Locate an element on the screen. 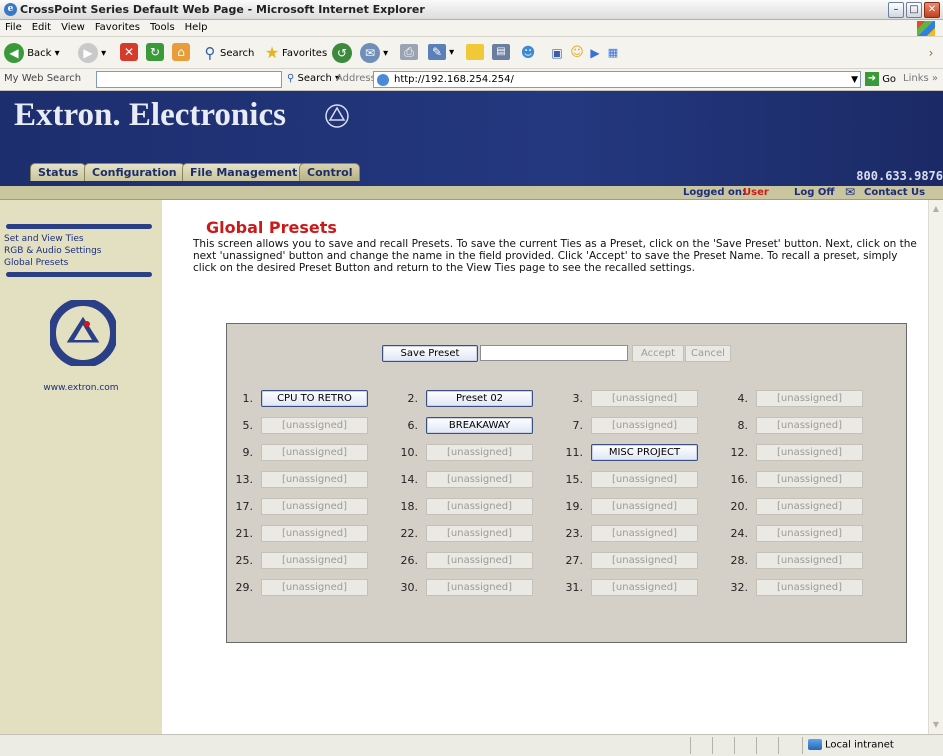 The width and height of the screenshot is (943, 756). preset-number: 1. is located at coordinates (248, 398).